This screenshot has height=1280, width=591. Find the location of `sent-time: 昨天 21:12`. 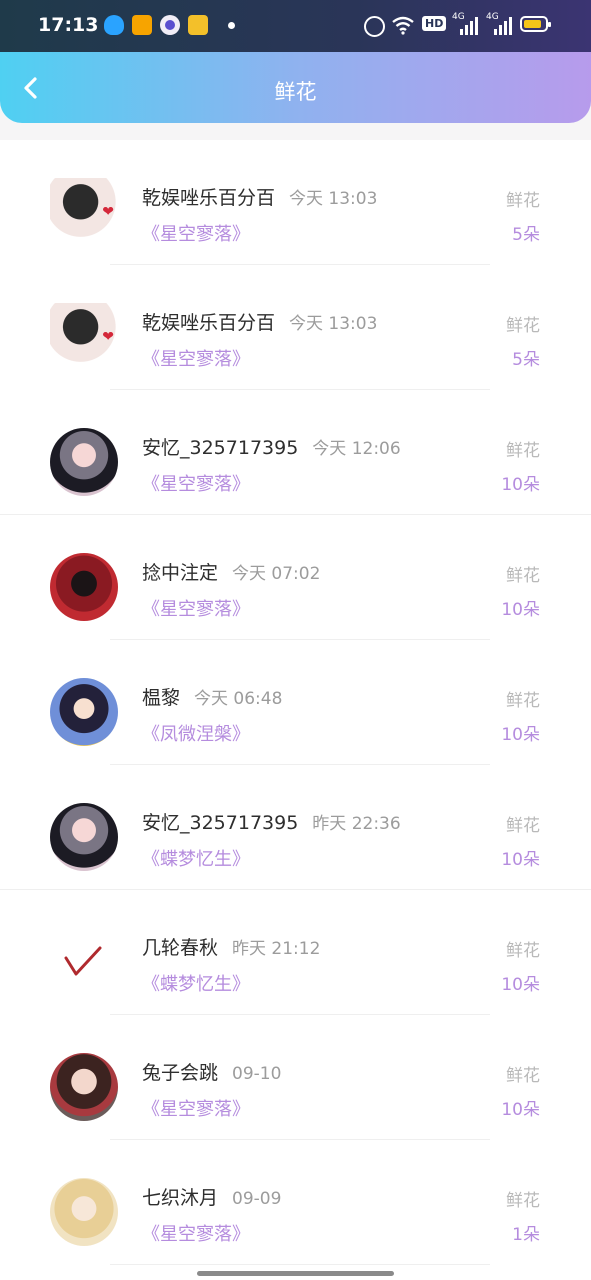

sent-time: 昨天 21:12 is located at coordinates (276, 949).